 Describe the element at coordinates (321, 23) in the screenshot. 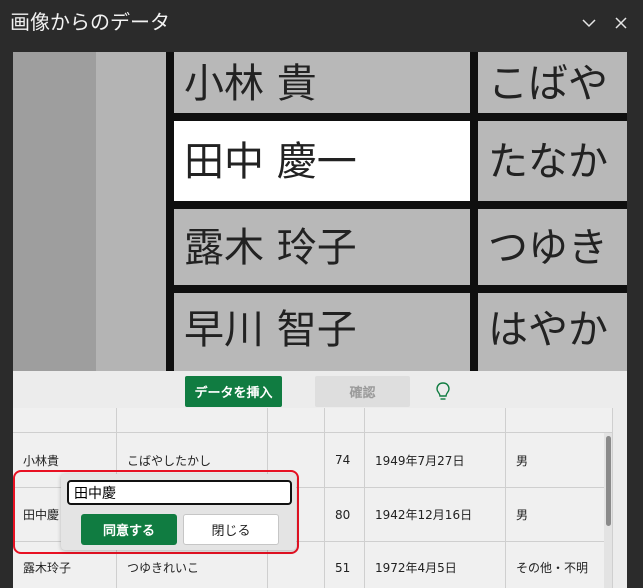

I see `title-bar: 画像からのデータ` at that location.